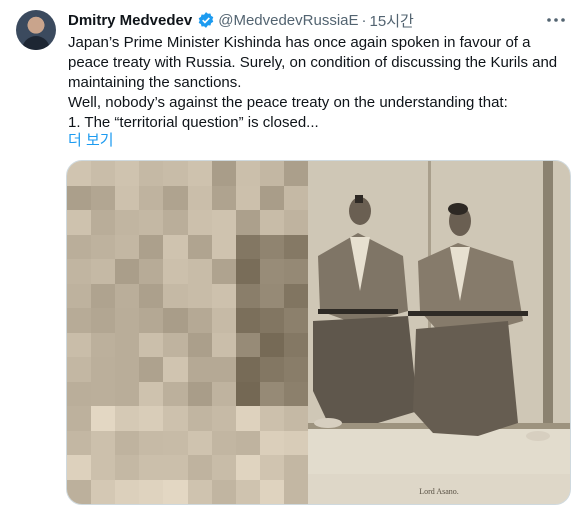  I want to click on more-options-icon, so click(556, 20).